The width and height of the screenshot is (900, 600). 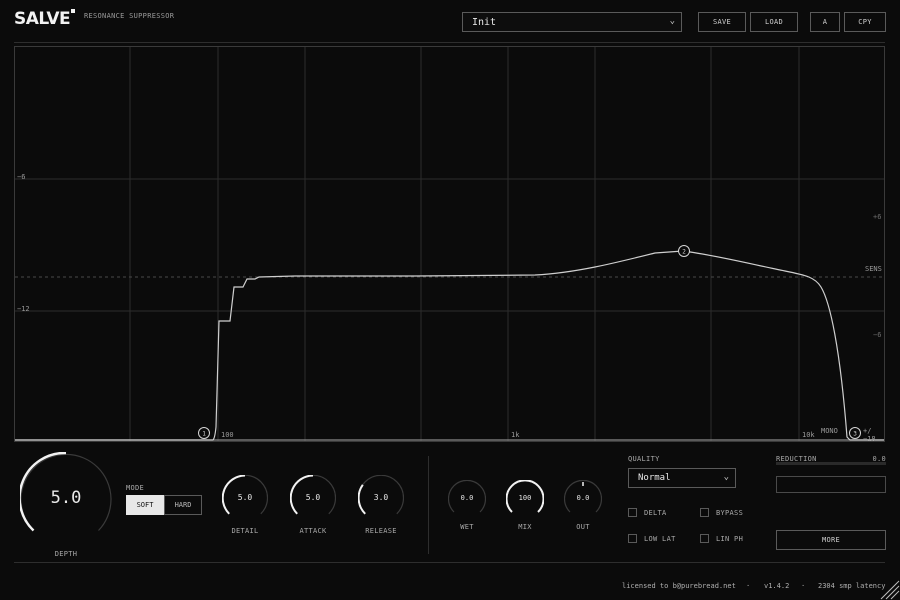 I want to click on mode-hard-button: HARD, so click(x=183, y=505).